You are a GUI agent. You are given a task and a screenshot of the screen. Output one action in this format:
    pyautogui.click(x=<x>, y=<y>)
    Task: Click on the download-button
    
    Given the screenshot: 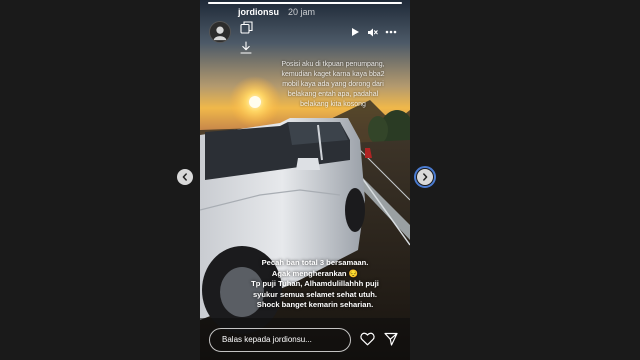 What is the action you would take?
    pyautogui.click(x=246, y=47)
    